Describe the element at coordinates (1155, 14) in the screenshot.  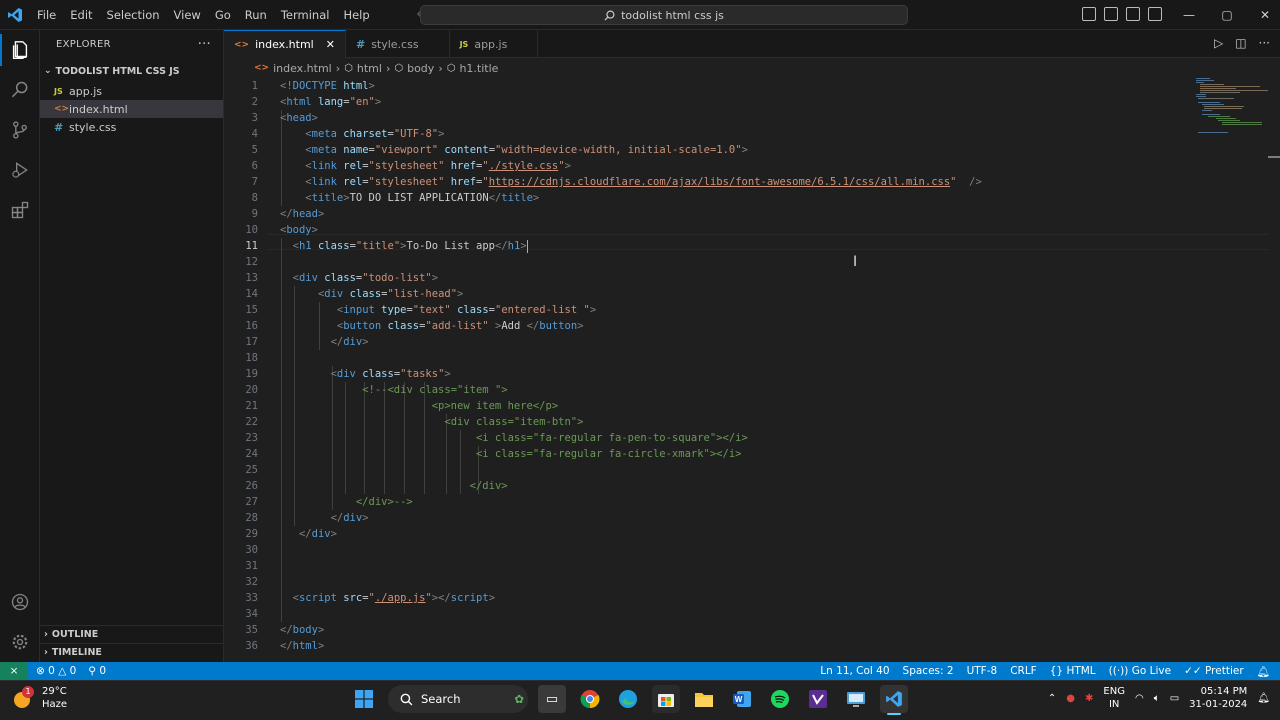
I see `customize-layout-icon` at that location.